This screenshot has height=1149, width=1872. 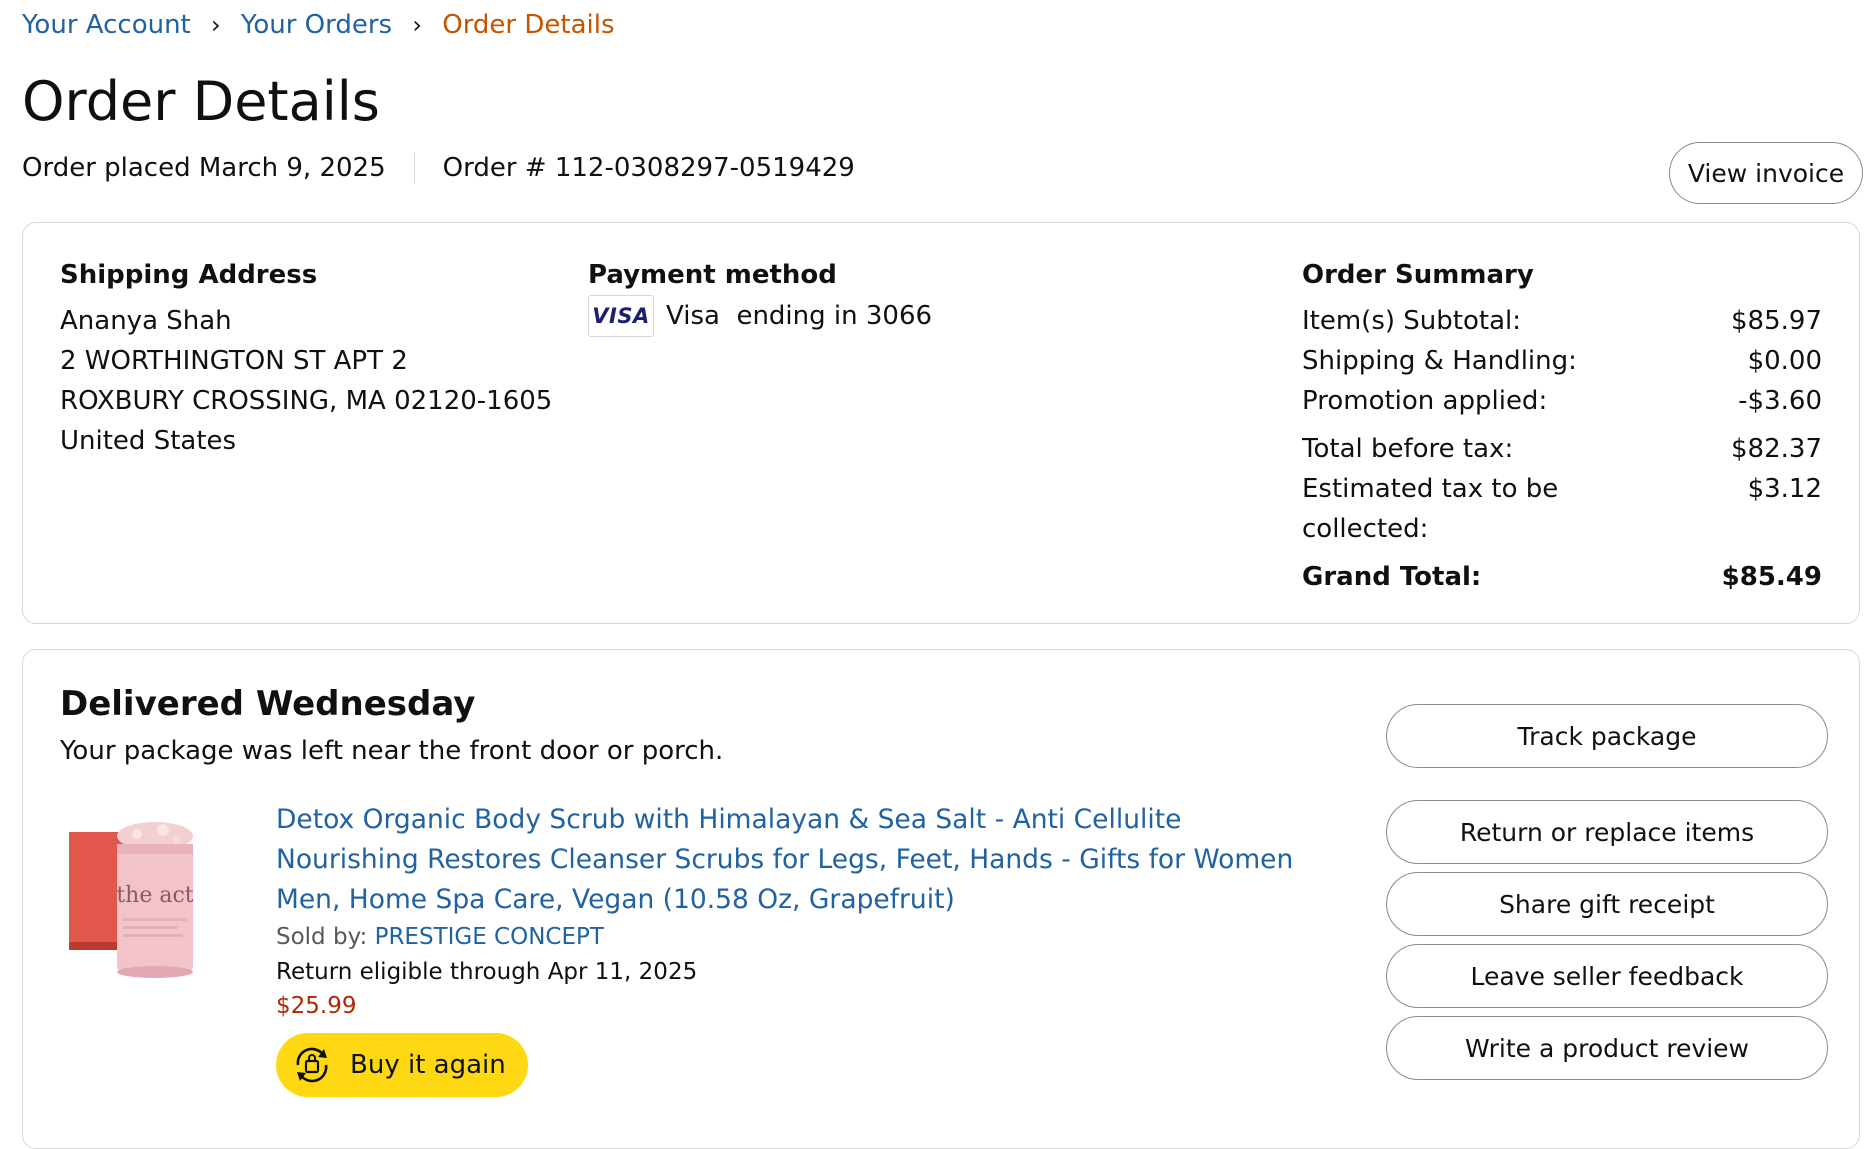 I want to click on payment-card-row: VISA Visa ending in 3066, so click(x=898, y=316).